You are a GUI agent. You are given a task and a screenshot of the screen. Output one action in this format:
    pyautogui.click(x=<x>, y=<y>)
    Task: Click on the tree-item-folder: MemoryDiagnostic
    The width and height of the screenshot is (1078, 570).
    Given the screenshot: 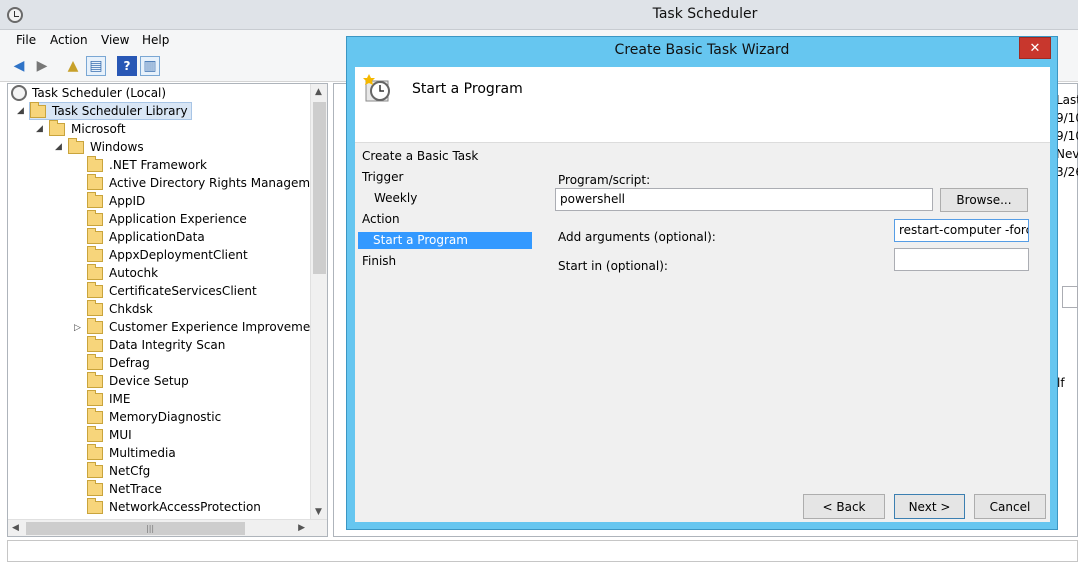 What is the action you would take?
    pyautogui.click(x=154, y=416)
    